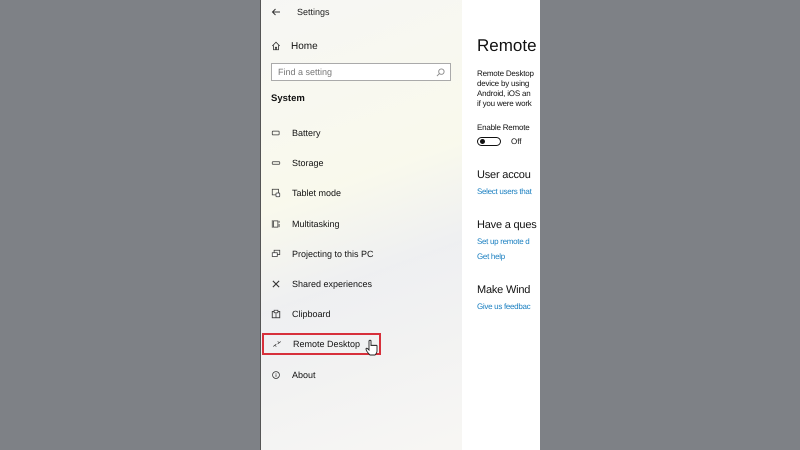  Describe the element at coordinates (331, 133) in the screenshot. I see `sidebar-item: Battery` at that location.